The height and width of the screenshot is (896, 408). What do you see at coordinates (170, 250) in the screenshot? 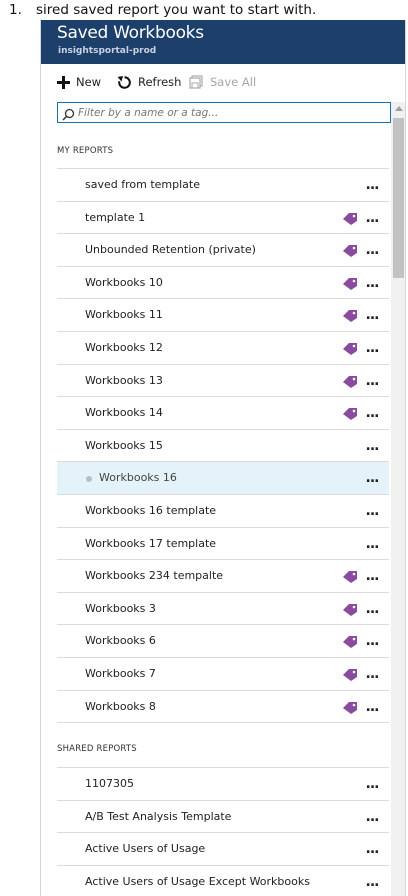
I see `report-name: Unbounded Retention (private)` at bounding box center [170, 250].